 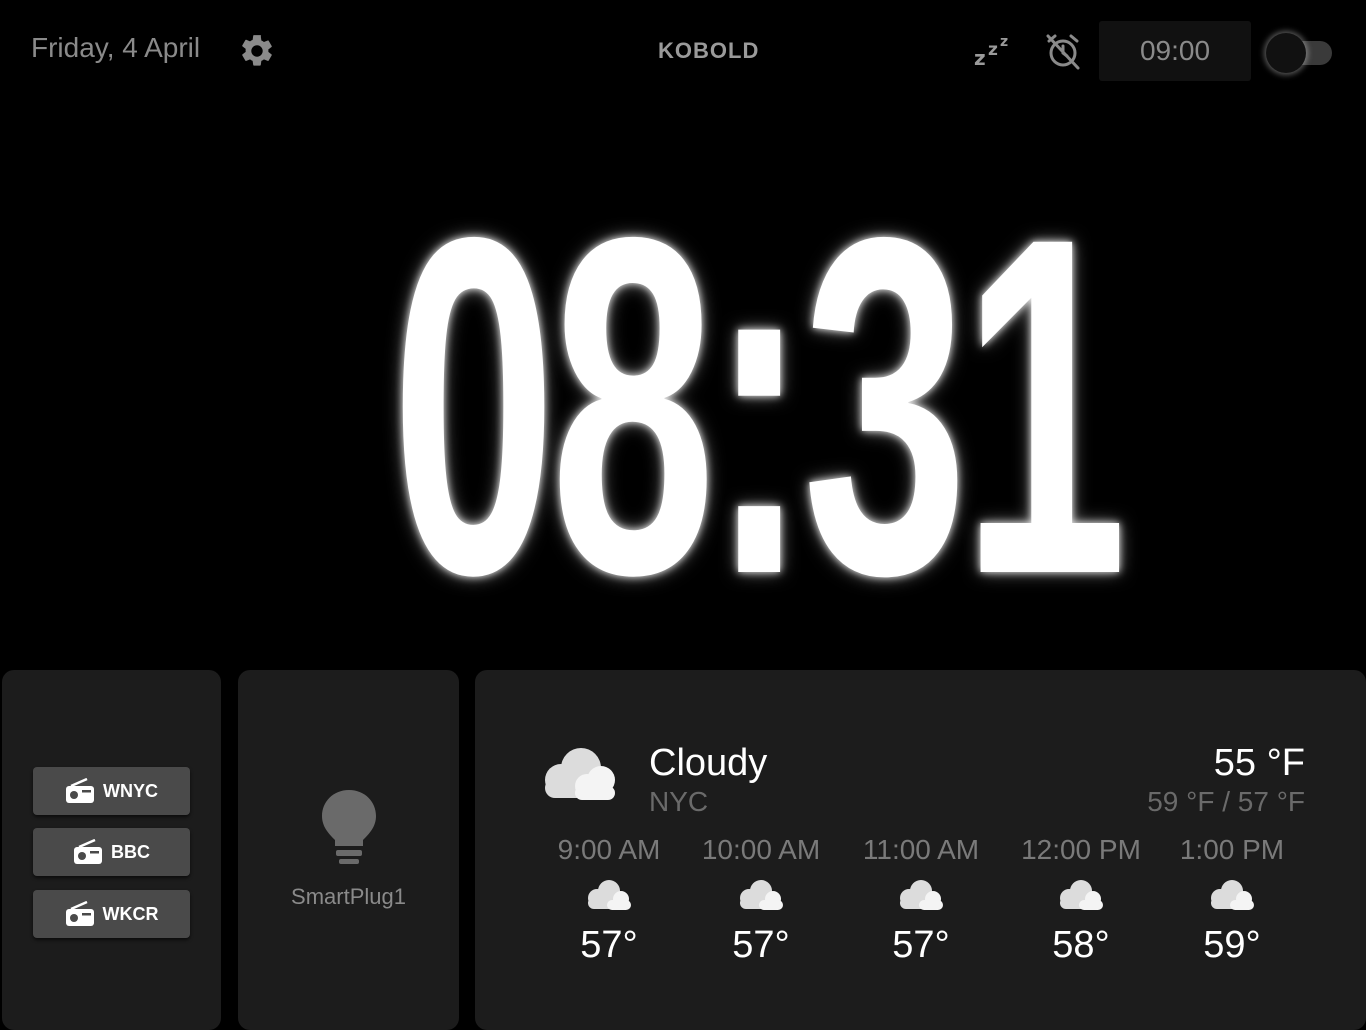 I want to click on forecast-item: 11:00 AM 57°, so click(x=921, y=900).